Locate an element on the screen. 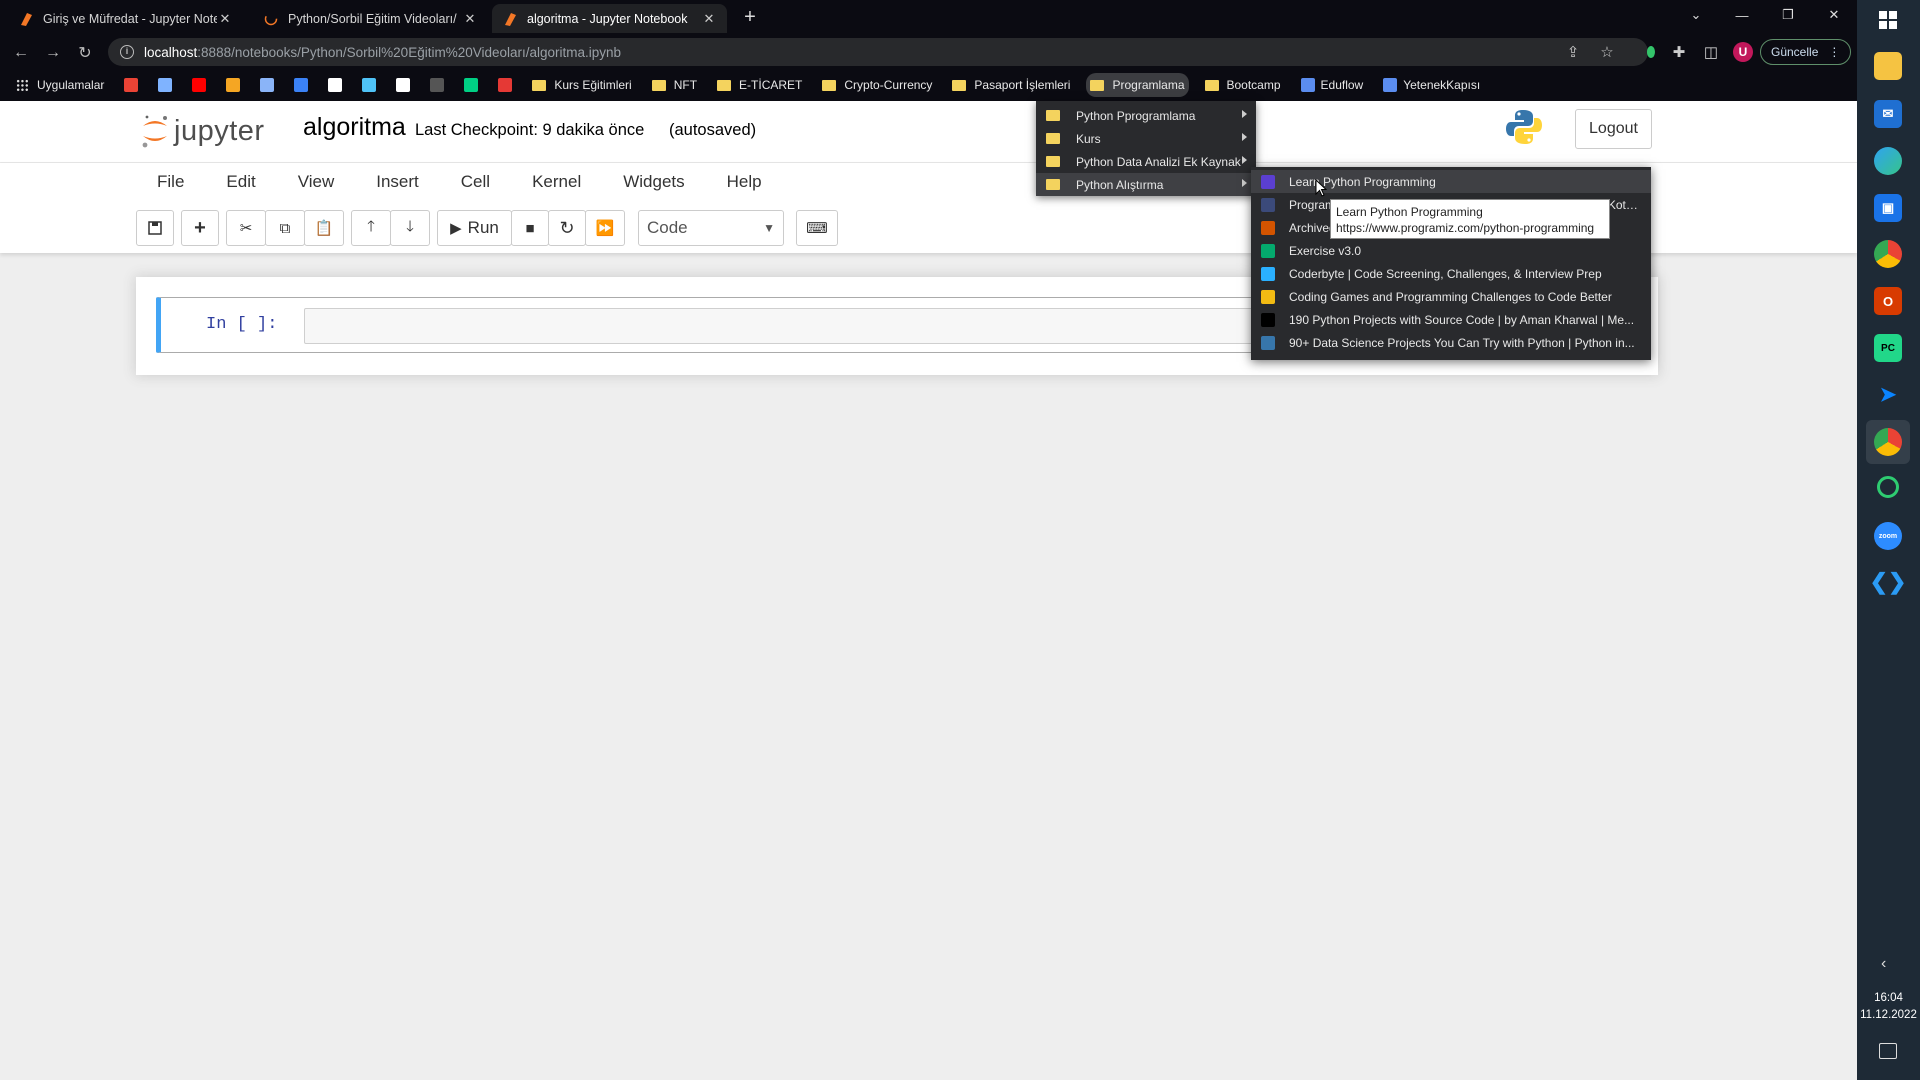  bookmark-e-ti-caret: E-TİCARET is located at coordinates (759, 85).